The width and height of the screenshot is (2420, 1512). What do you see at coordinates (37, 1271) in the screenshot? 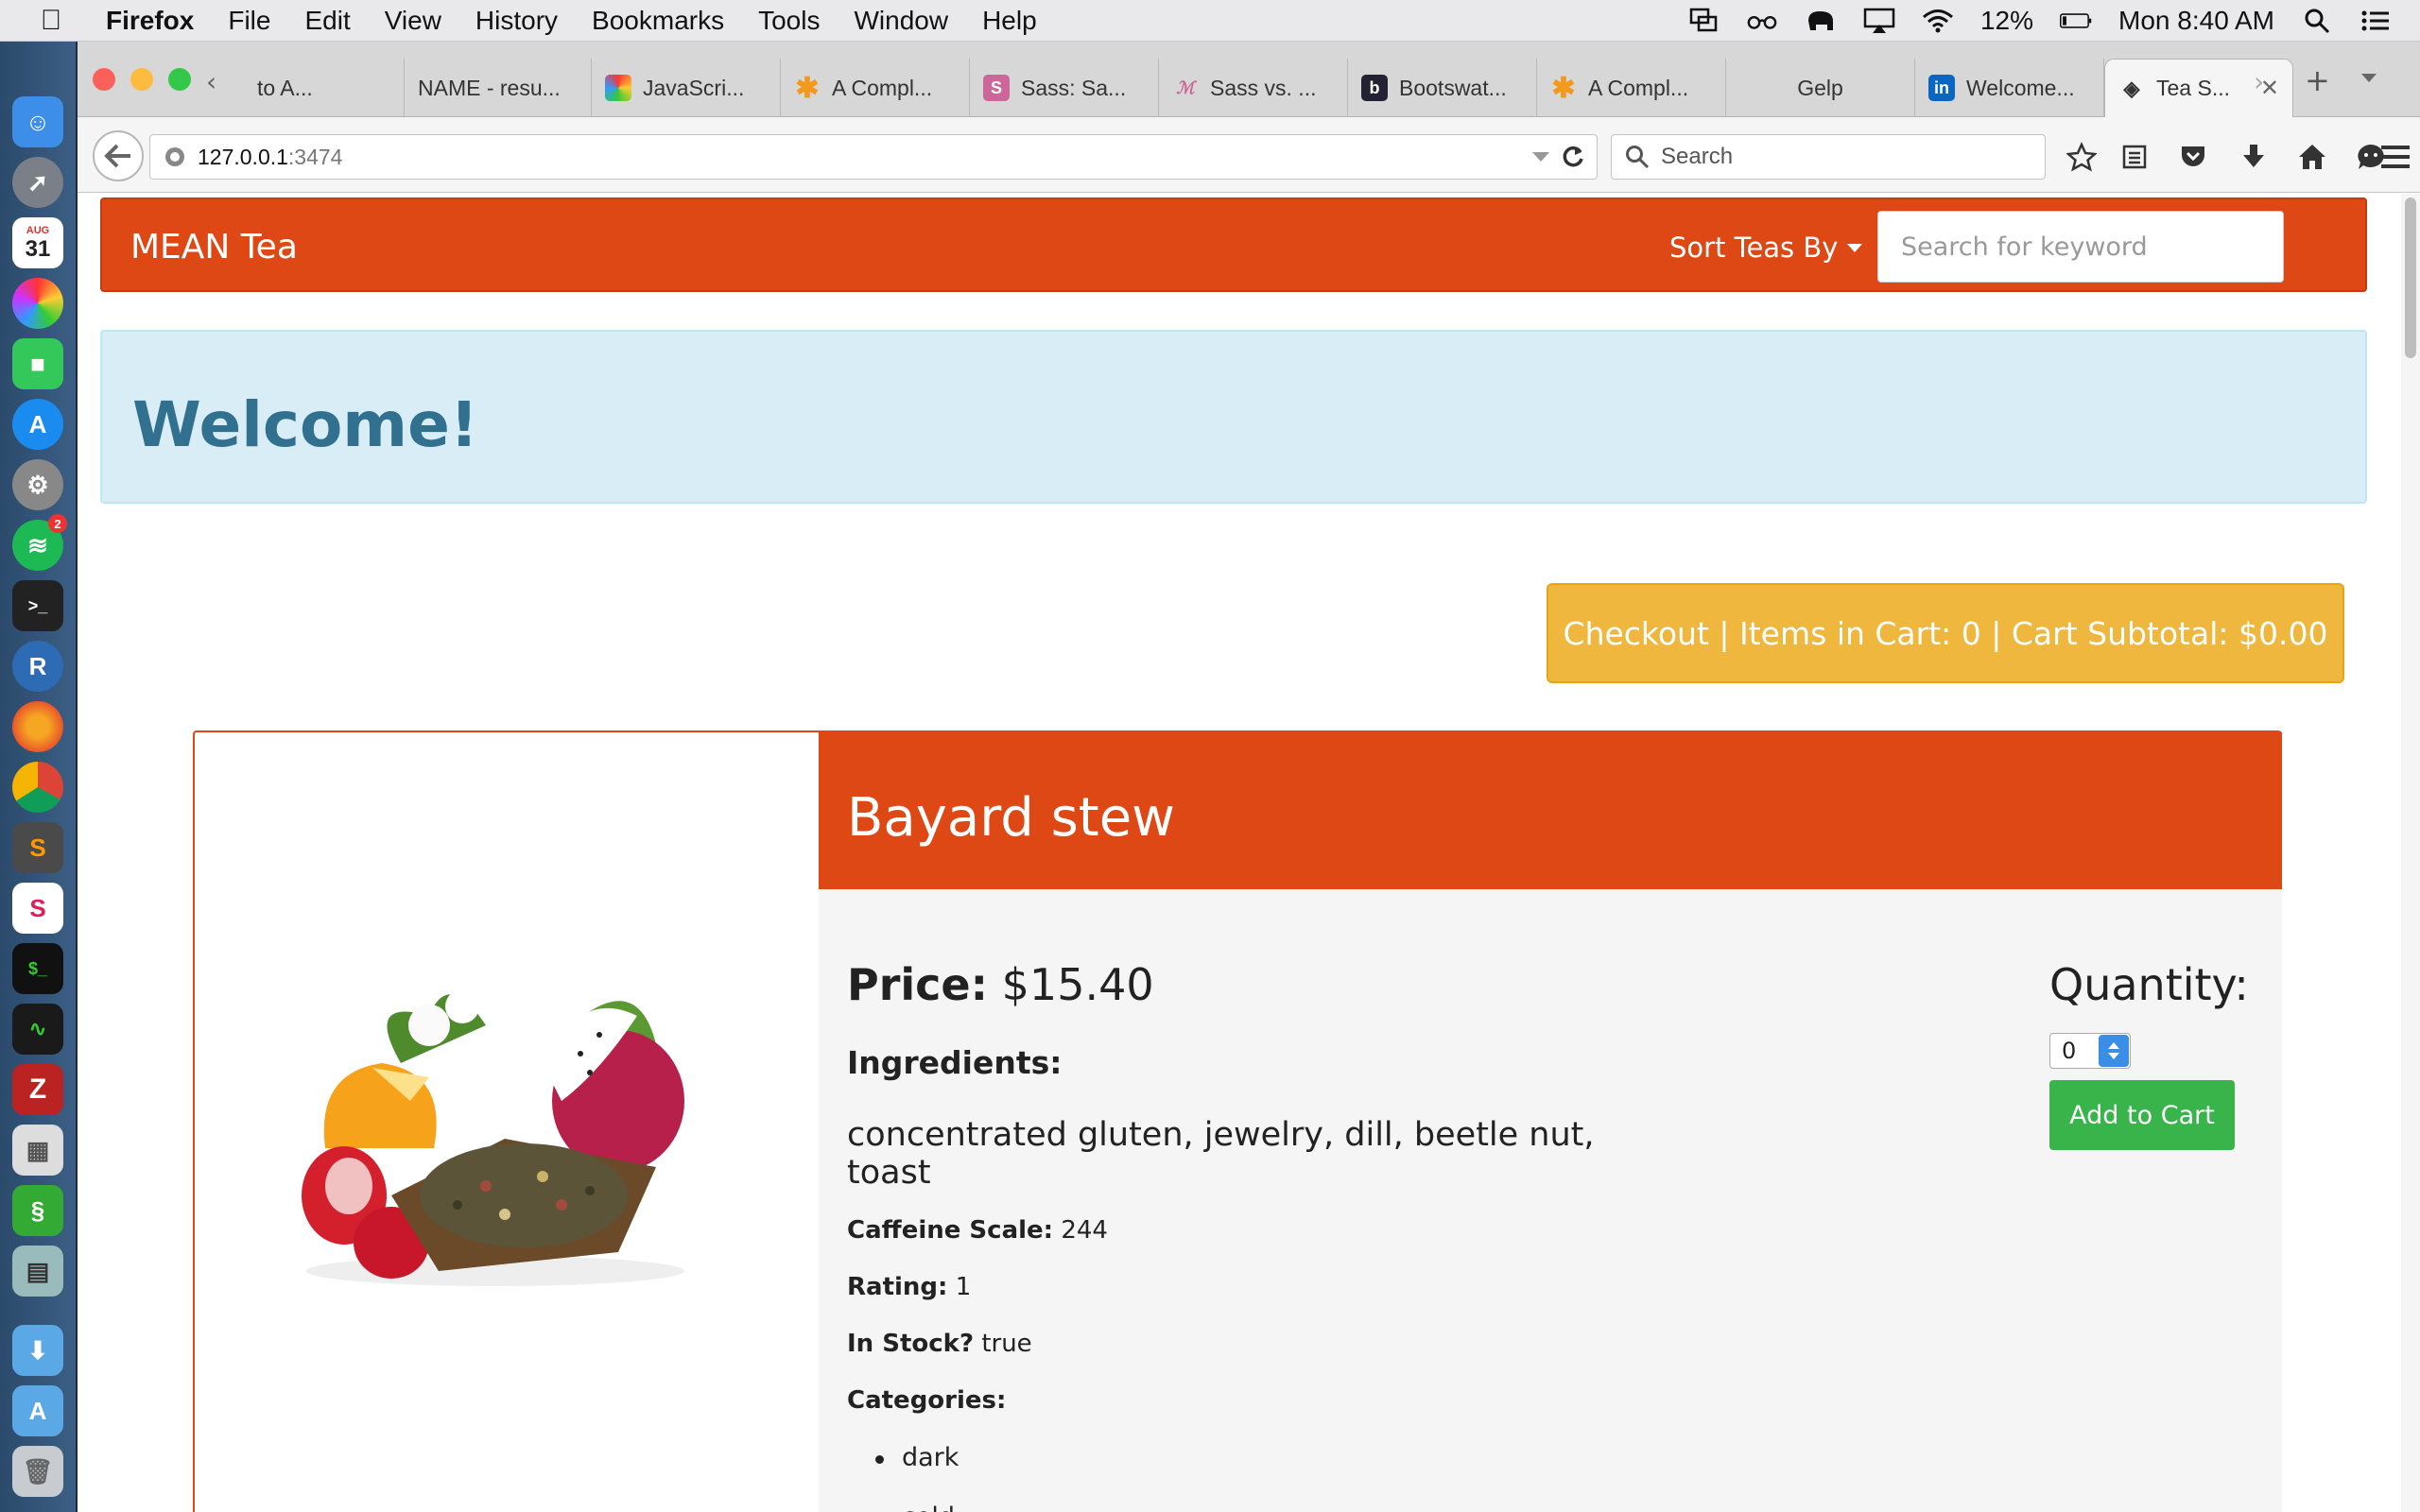
I see `preview-icon: ▤` at bounding box center [37, 1271].